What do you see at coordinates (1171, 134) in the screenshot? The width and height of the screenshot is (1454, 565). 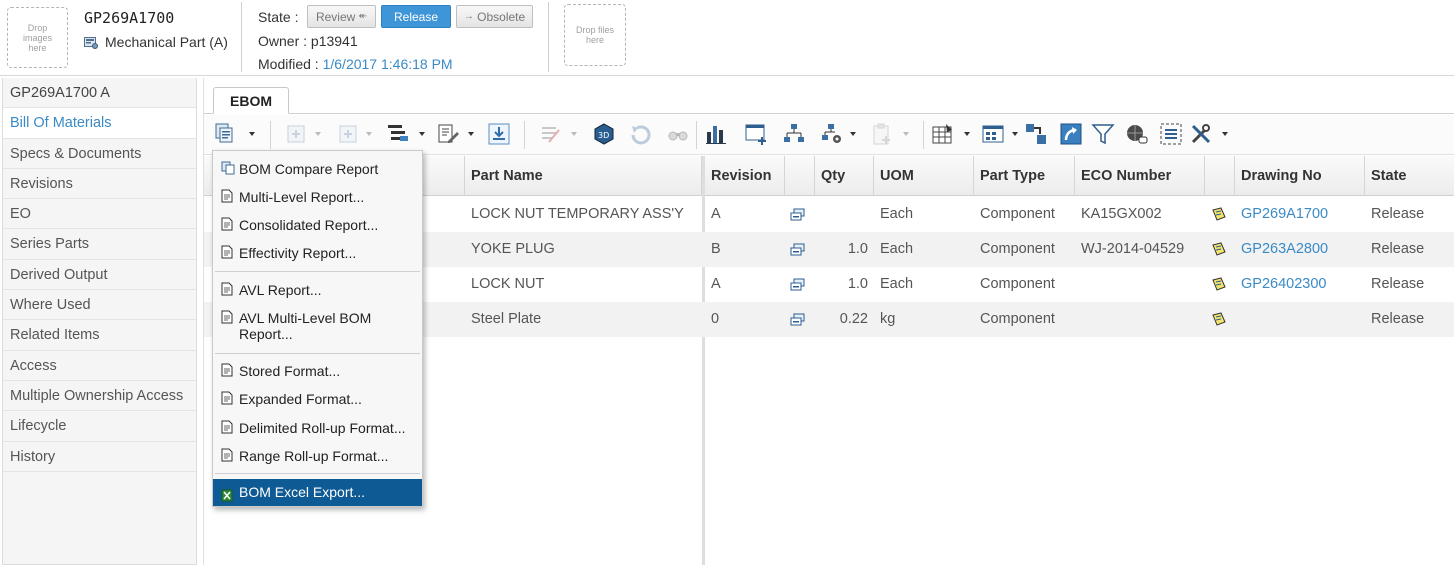 I see `select-frame-icon` at bounding box center [1171, 134].